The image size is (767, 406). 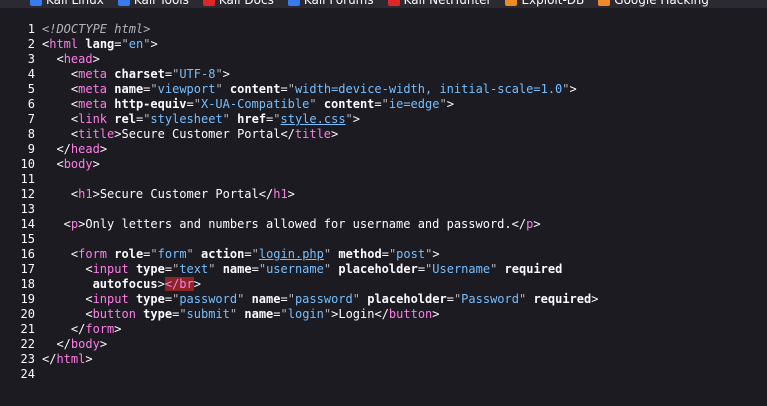 I want to click on line-number: 4, so click(x=31, y=74).